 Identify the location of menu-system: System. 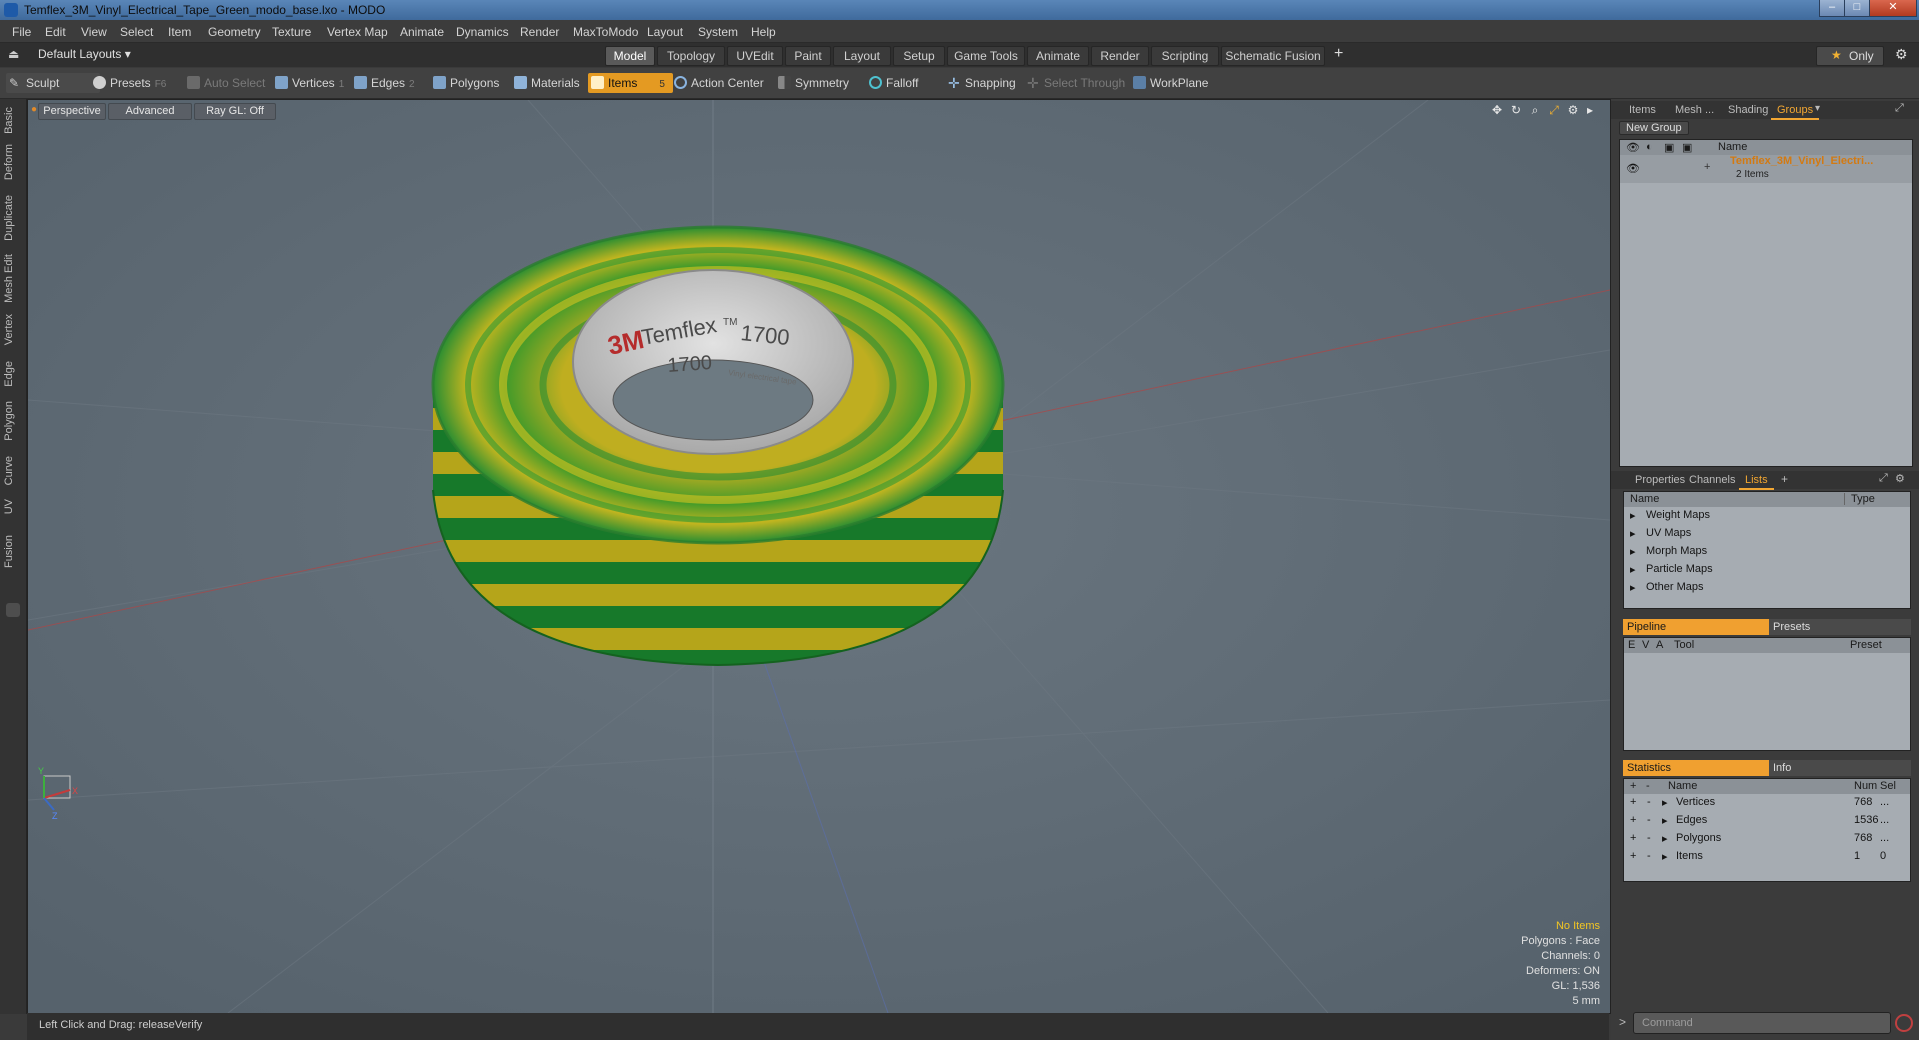
(718, 32).